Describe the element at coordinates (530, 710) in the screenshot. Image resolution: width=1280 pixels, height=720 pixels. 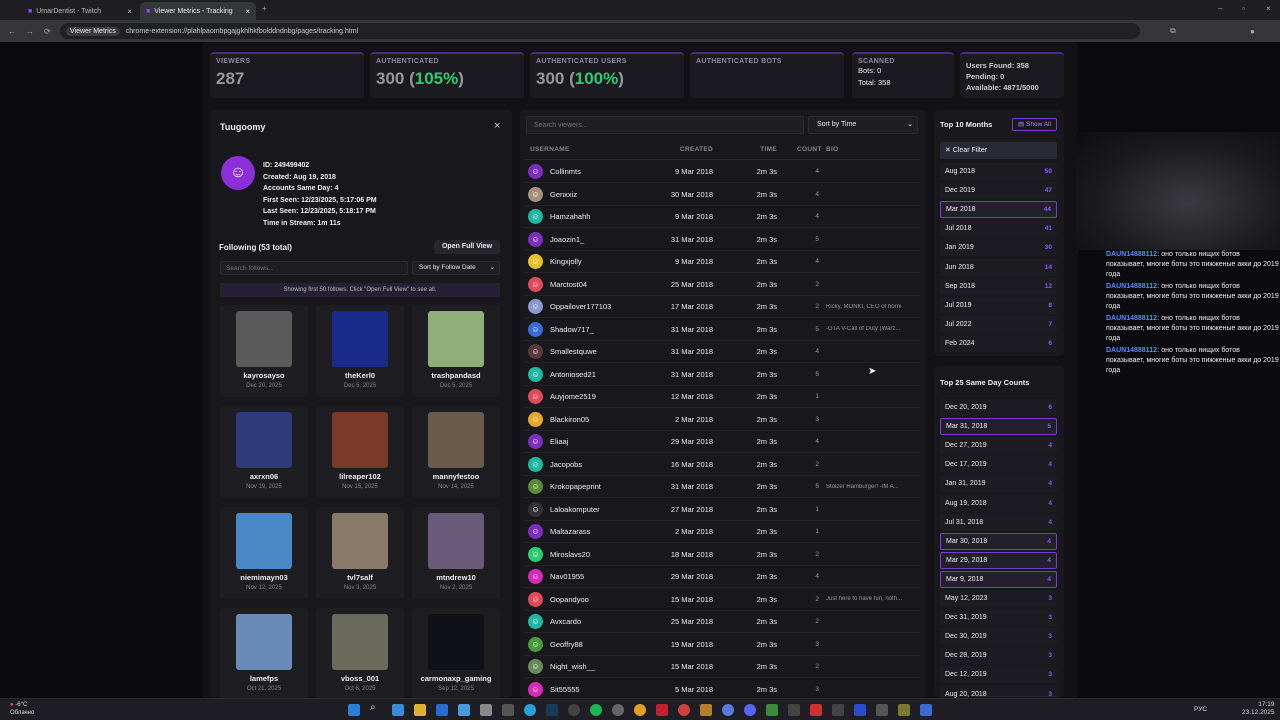
I see `telegram-icon` at that location.